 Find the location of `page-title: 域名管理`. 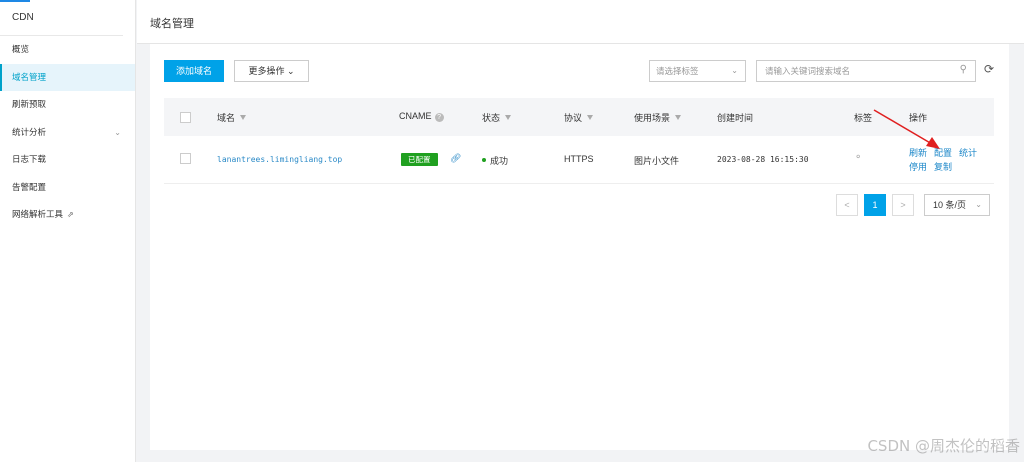

page-title: 域名管理 is located at coordinates (172, 24).